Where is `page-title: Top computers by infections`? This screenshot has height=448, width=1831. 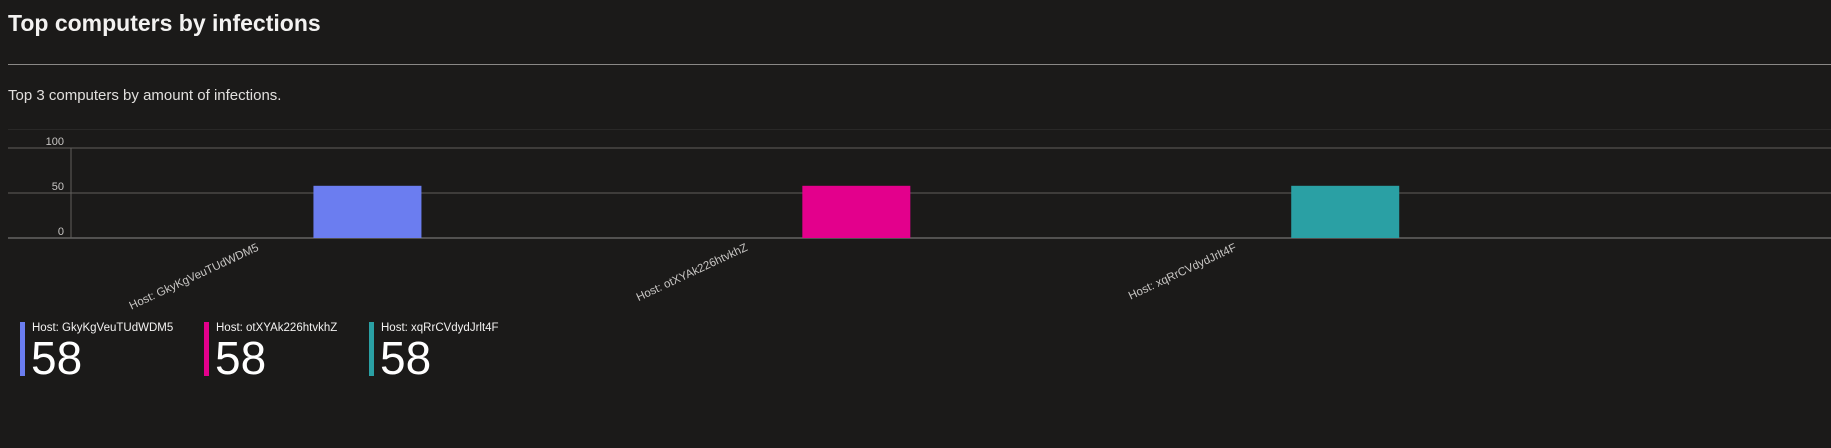 page-title: Top computers by infections is located at coordinates (164, 23).